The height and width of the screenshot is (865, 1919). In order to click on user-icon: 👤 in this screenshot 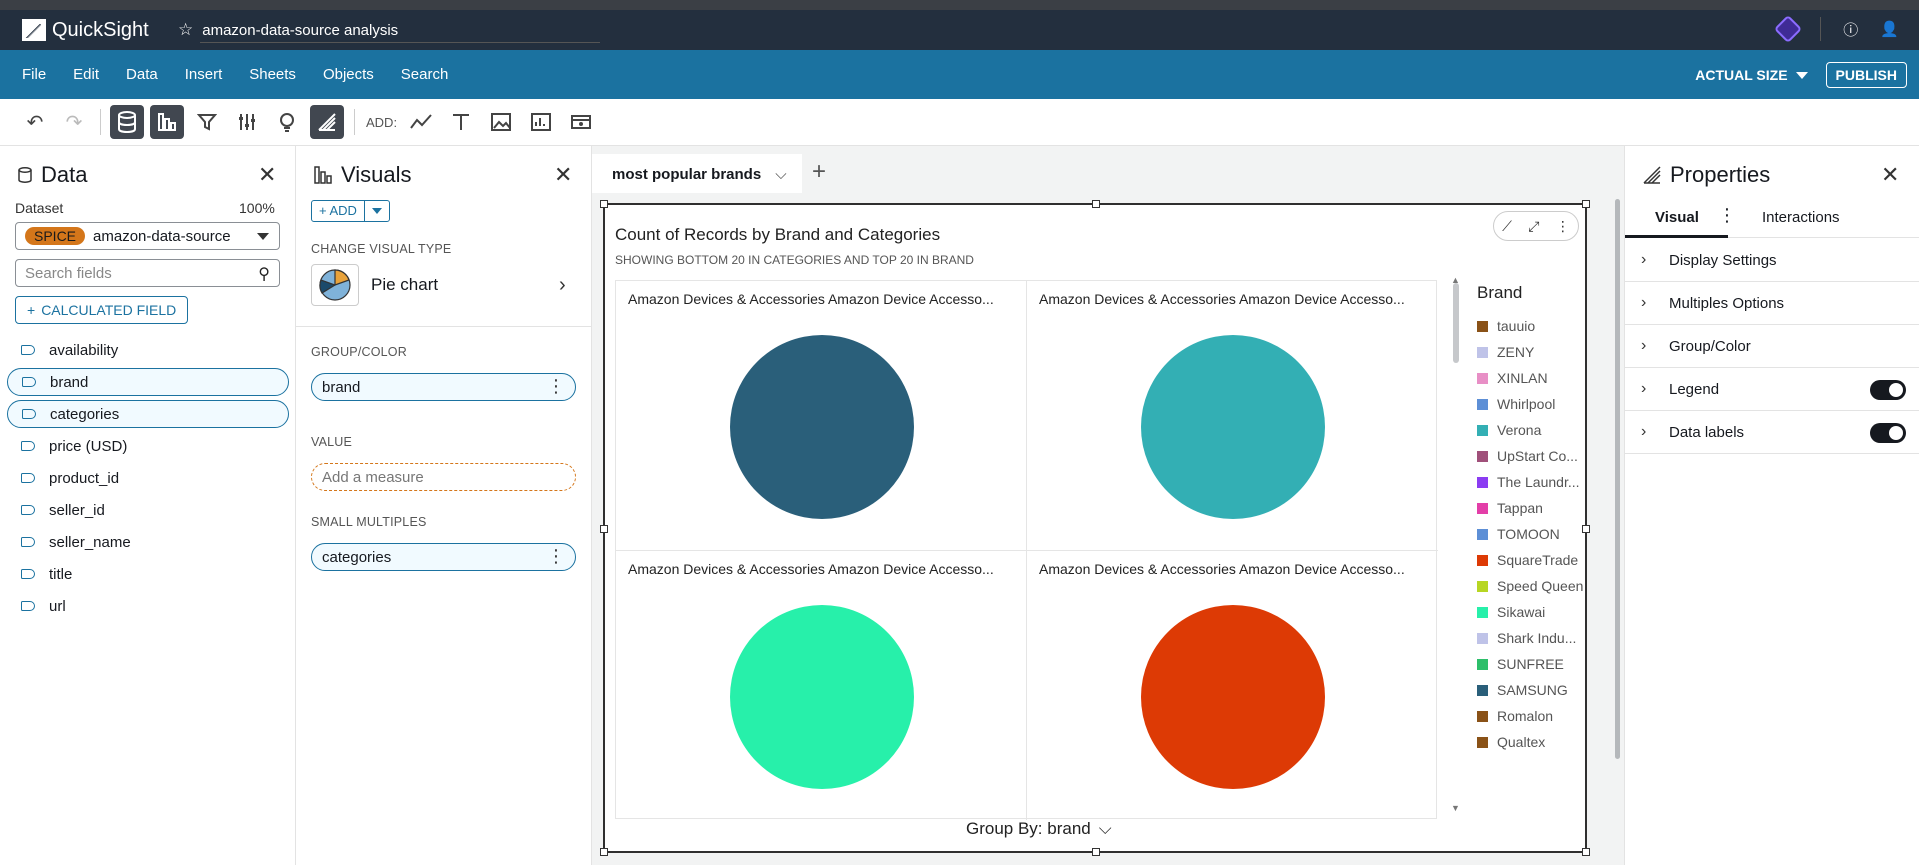, I will do `click(1889, 29)`.